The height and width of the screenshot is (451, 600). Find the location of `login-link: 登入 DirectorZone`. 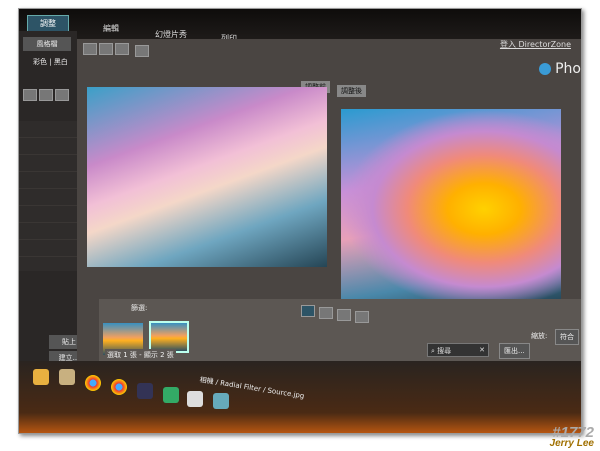

login-link: 登入 DirectorZone is located at coordinates (535, 44).